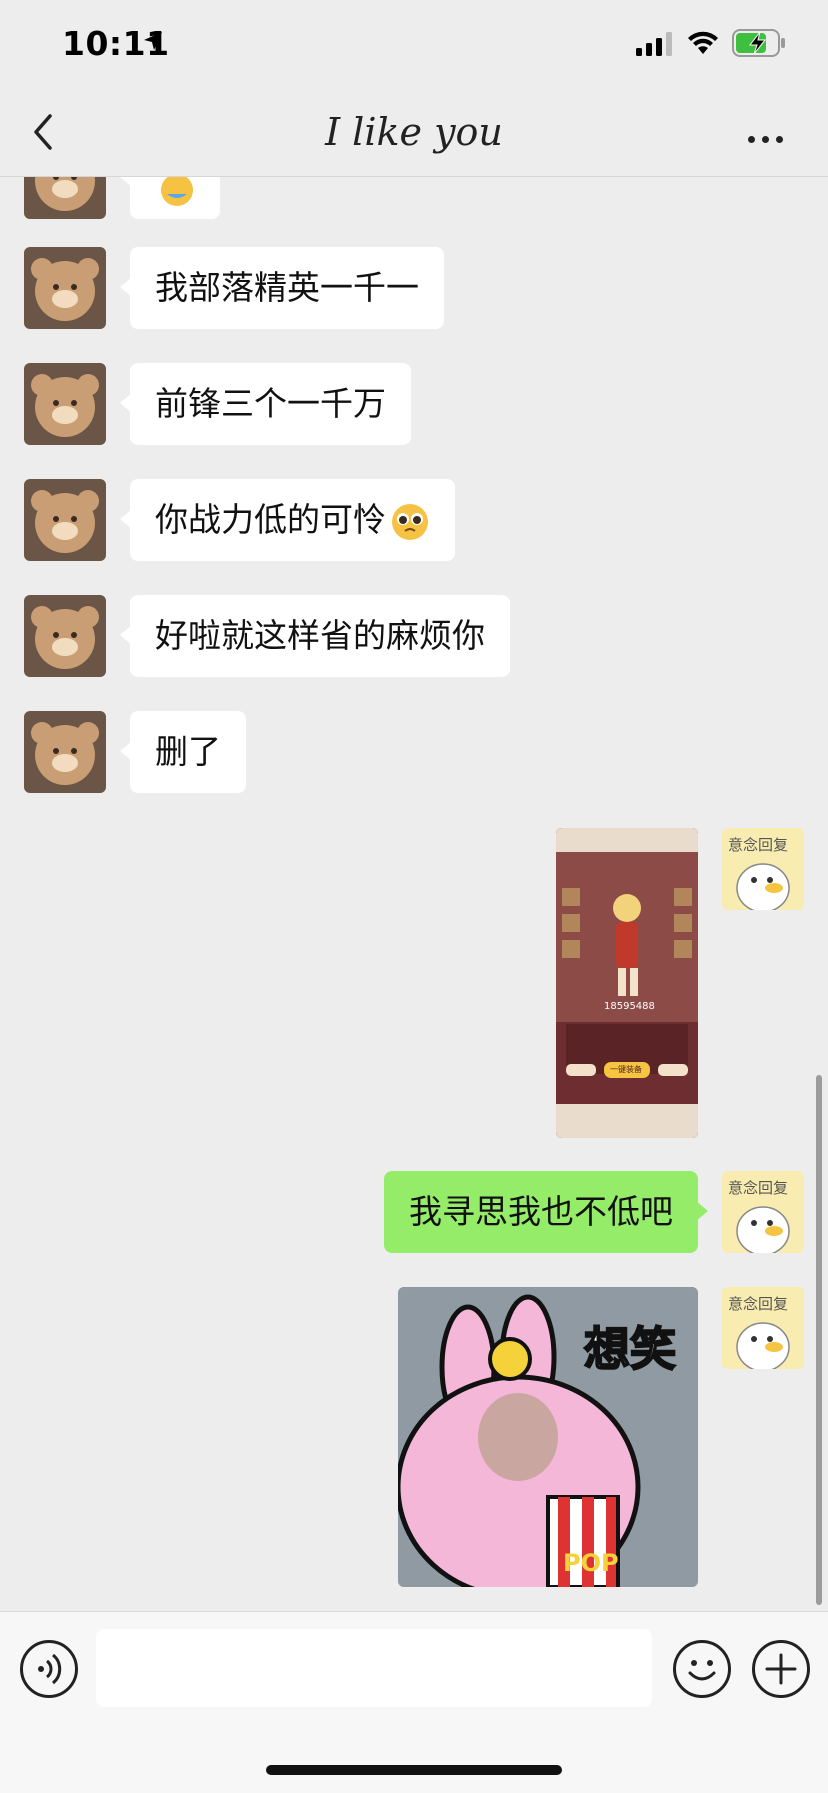 This screenshot has height=1793, width=828. What do you see at coordinates (819, 1340) in the screenshot?
I see `scrollbar` at bounding box center [819, 1340].